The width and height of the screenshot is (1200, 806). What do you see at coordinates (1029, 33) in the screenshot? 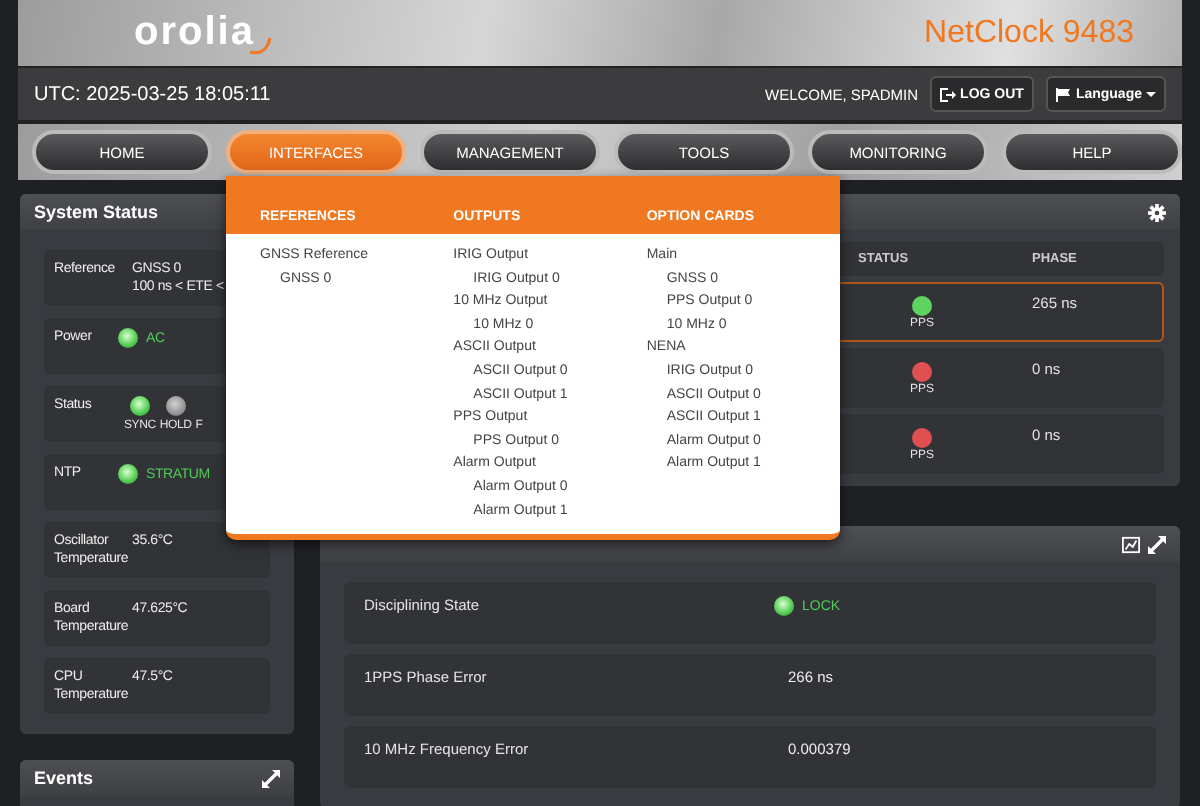
I see `product-title: NetClock 9483` at bounding box center [1029, 33].